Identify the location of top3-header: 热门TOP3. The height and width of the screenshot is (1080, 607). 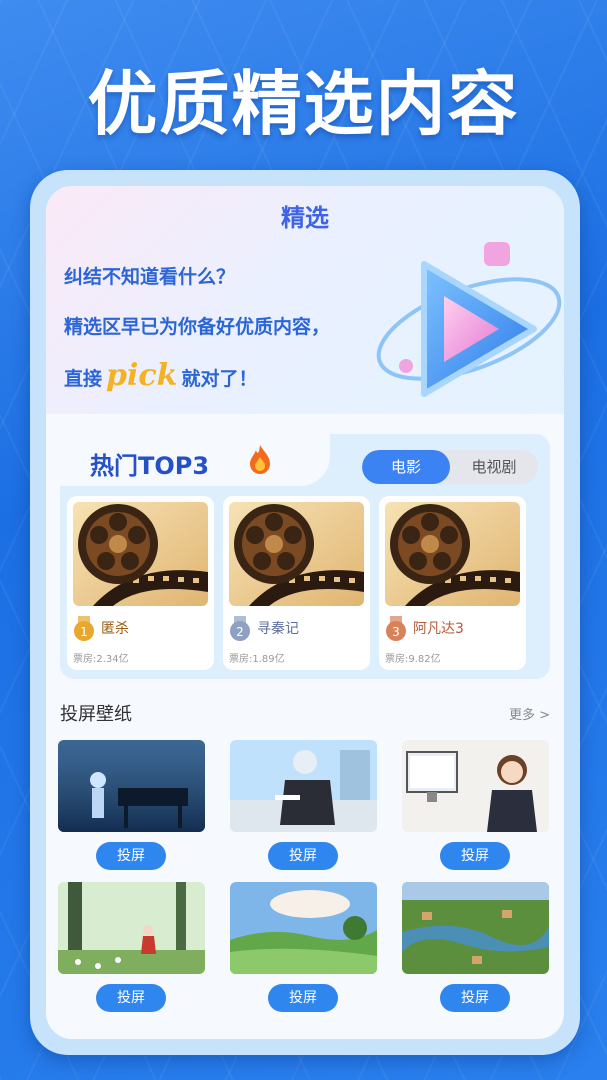
(195, 460).